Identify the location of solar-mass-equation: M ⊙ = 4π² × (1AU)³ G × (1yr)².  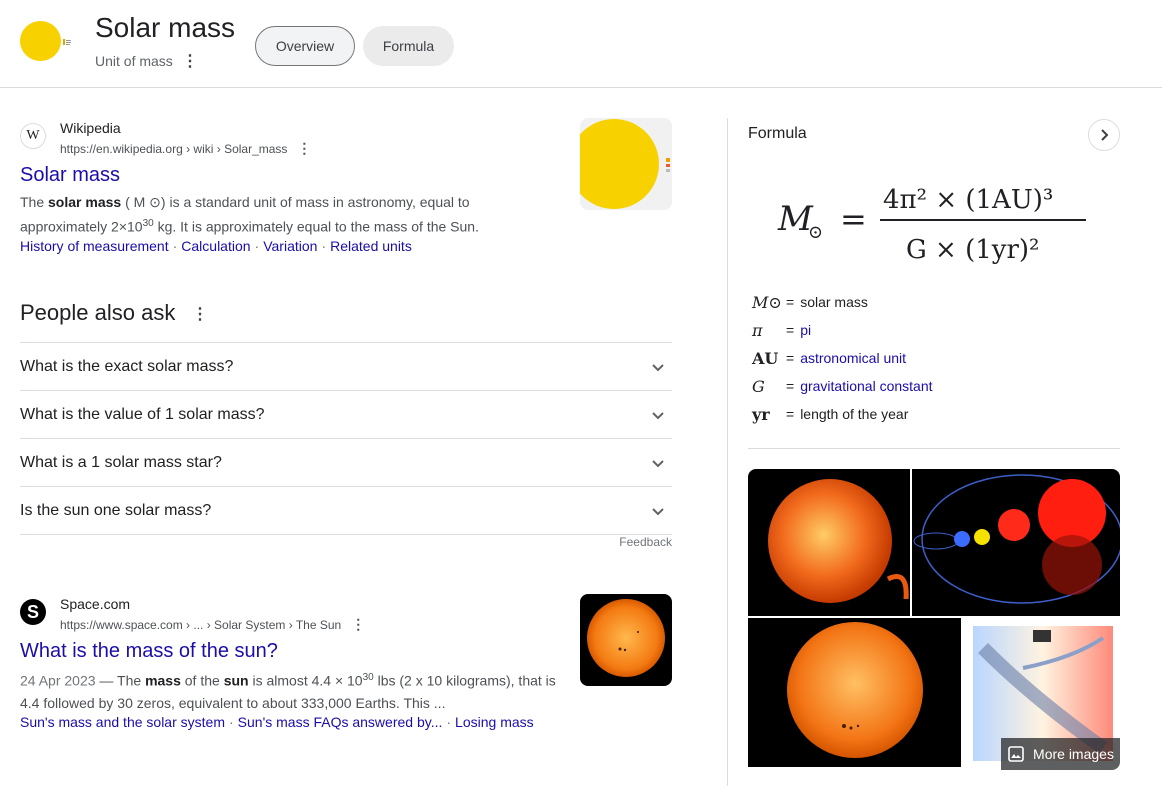
(931, 225).